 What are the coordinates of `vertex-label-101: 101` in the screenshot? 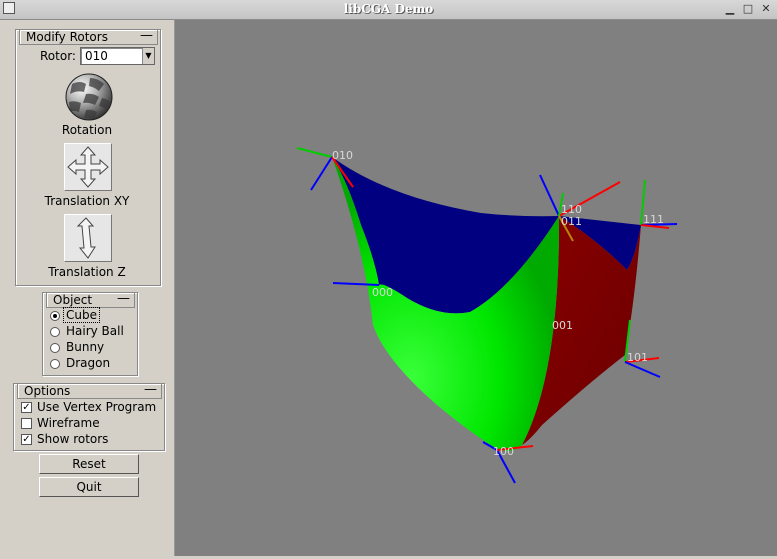 It's located at (637, 357).